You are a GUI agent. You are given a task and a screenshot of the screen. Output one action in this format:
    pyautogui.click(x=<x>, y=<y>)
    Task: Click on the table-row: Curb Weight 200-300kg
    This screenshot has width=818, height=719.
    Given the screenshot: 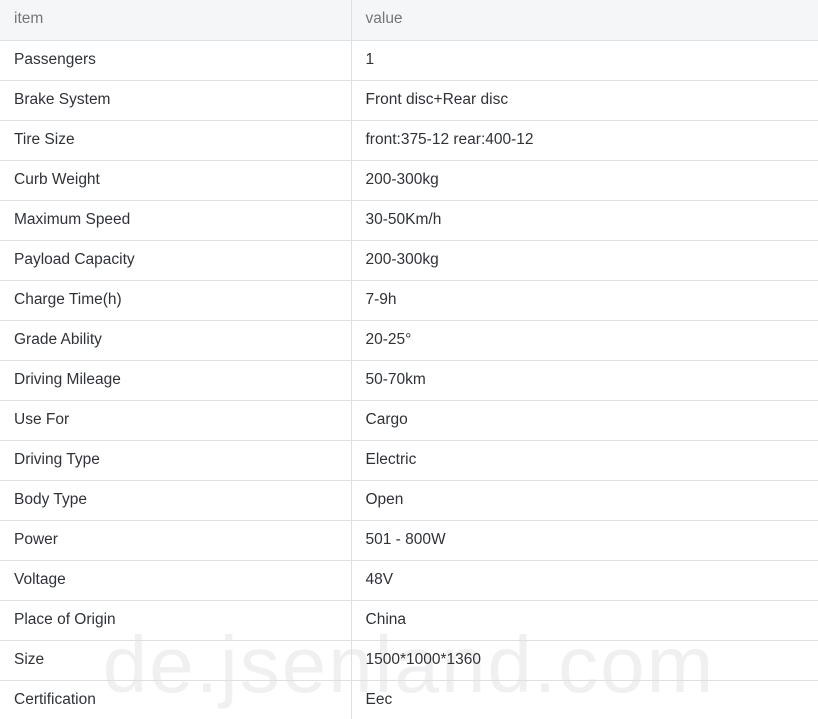 What is the action you would take?
    pyautogui.click(x=409, y=180)
    